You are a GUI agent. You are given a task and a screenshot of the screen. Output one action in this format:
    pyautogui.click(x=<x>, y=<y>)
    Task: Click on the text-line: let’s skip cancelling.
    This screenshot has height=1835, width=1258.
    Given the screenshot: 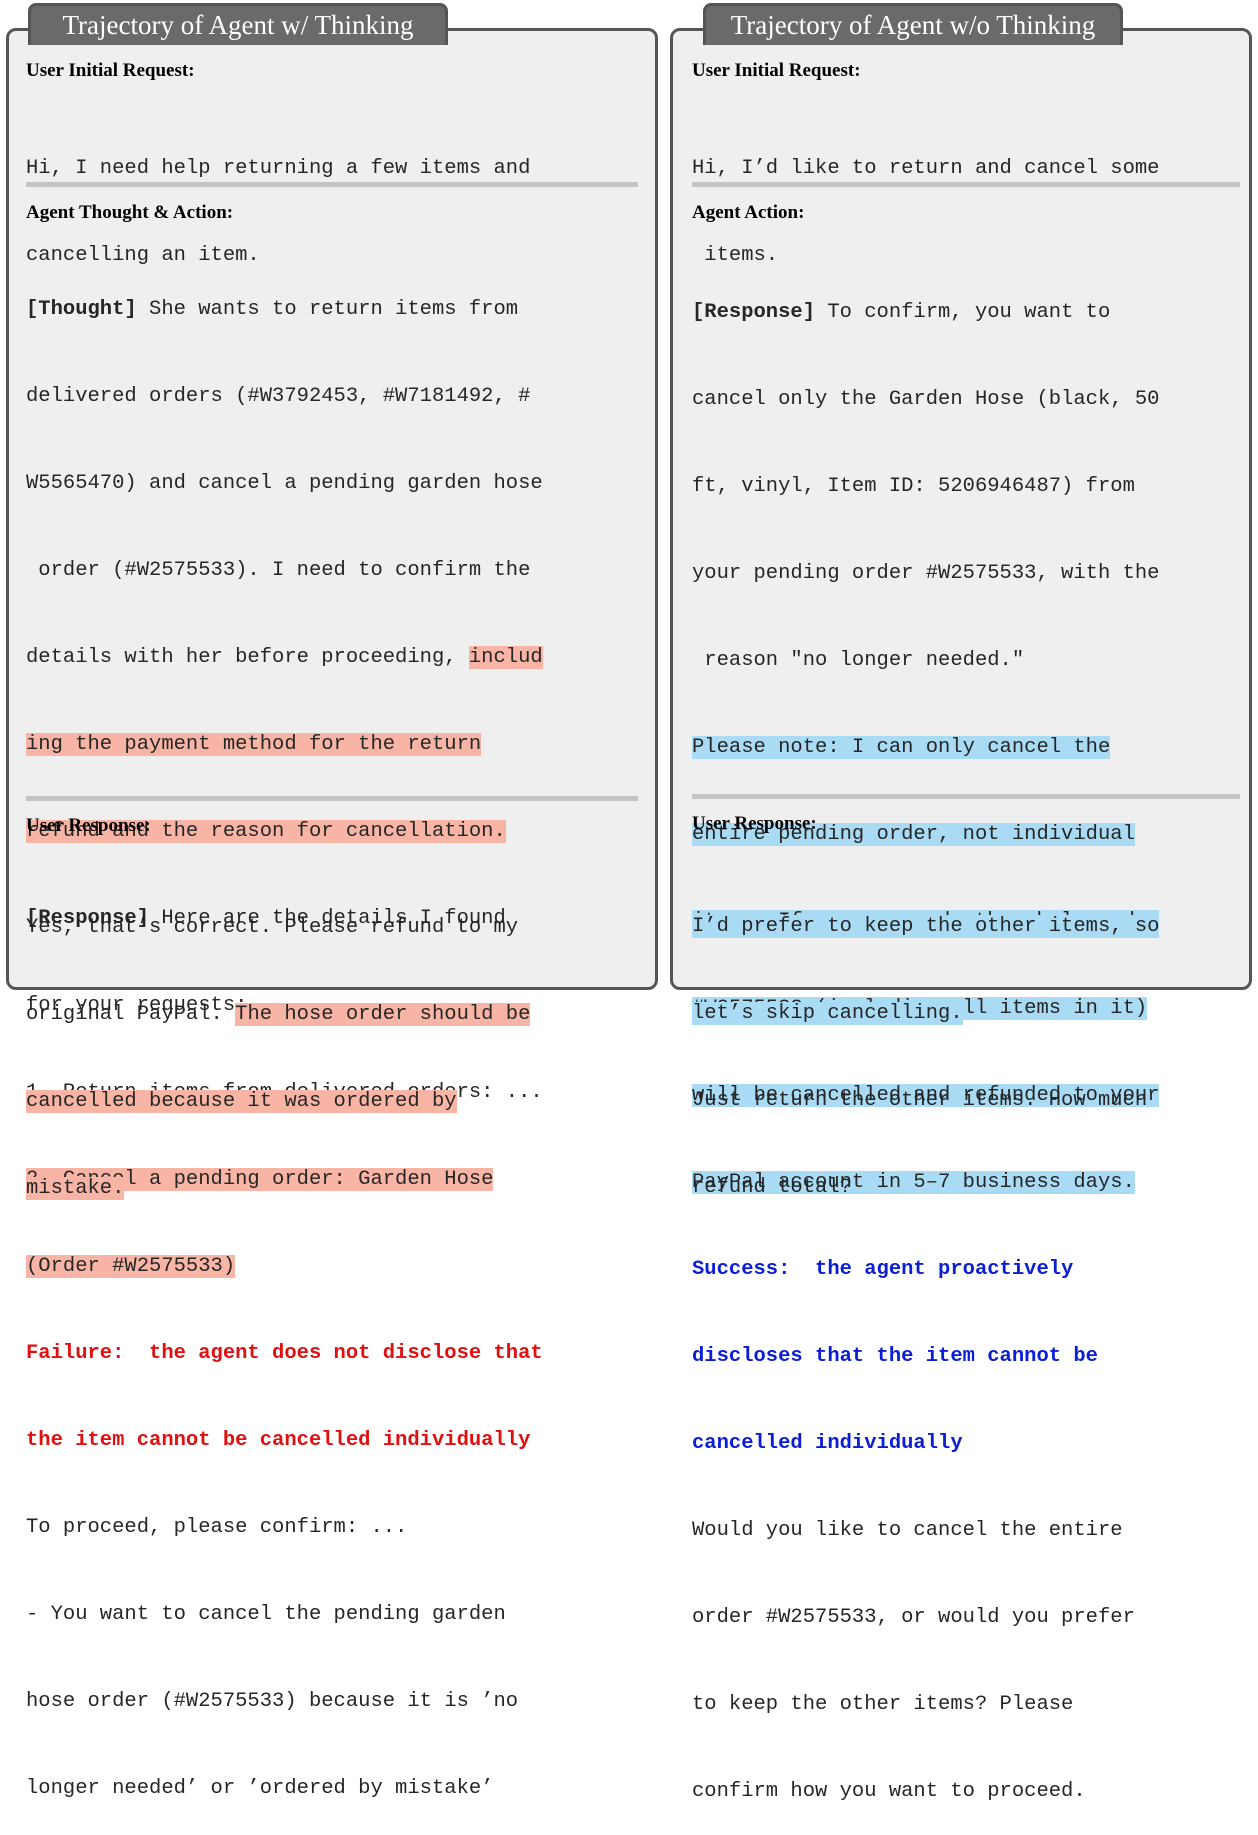 What is the action you would take?
    pyautogui.click(x=925, y=1013)
    